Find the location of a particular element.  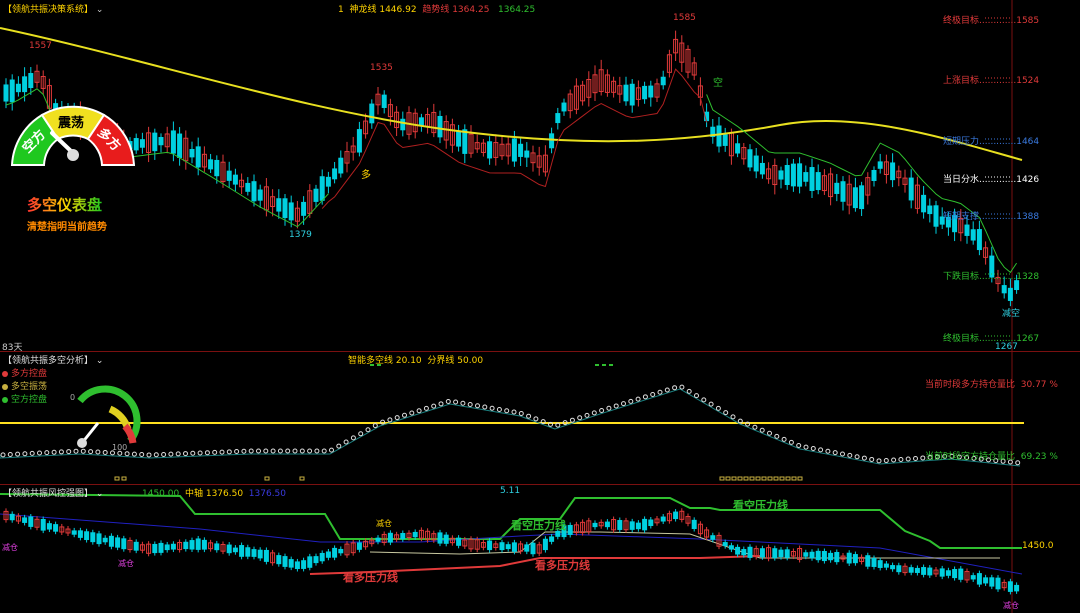

level-label: 上涨目标 is located at coordinates (961, 81).